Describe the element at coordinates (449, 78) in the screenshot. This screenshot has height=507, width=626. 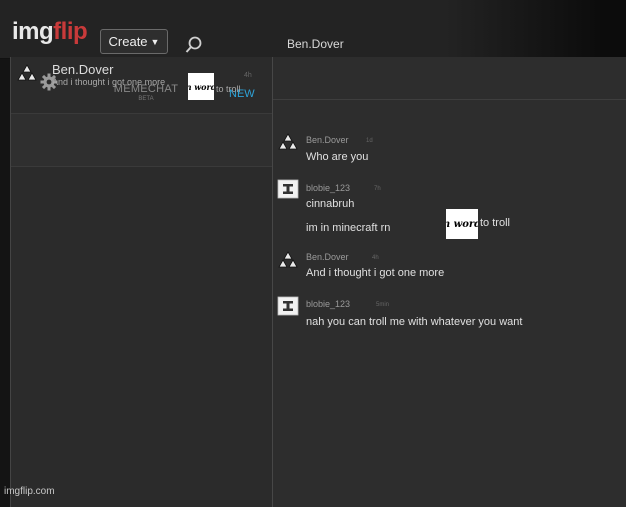
I see `chat-header` at that location.